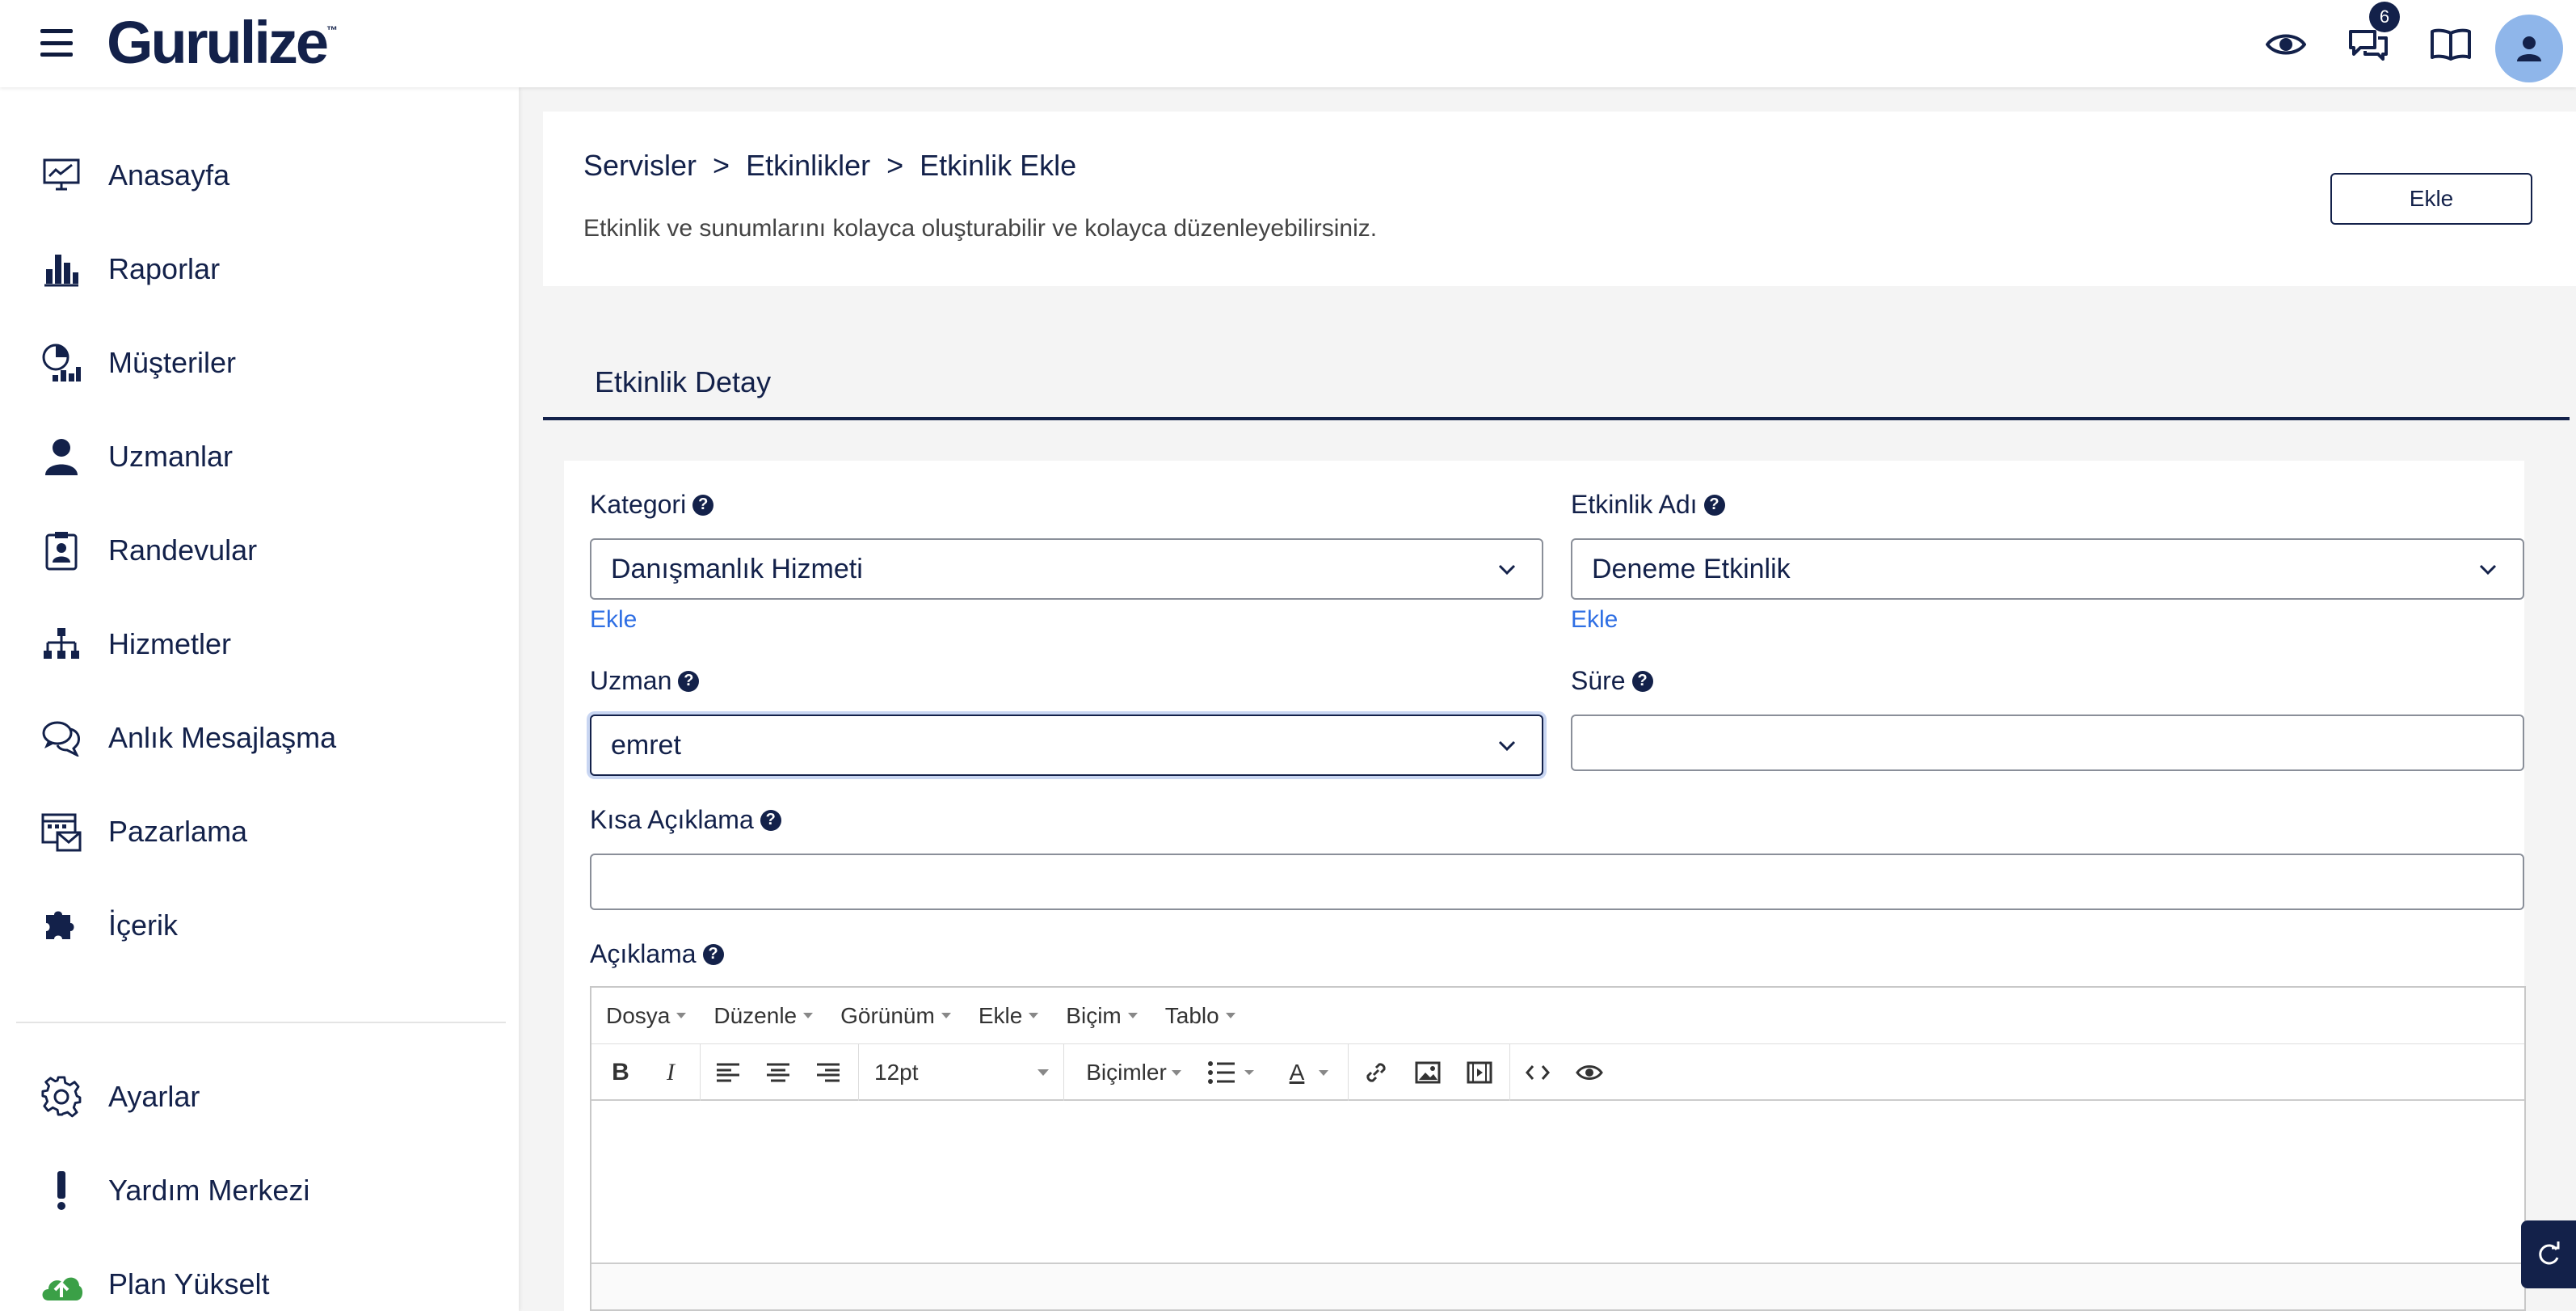  I want to click on formats-label: Biçimler, so click(1126, 1072).